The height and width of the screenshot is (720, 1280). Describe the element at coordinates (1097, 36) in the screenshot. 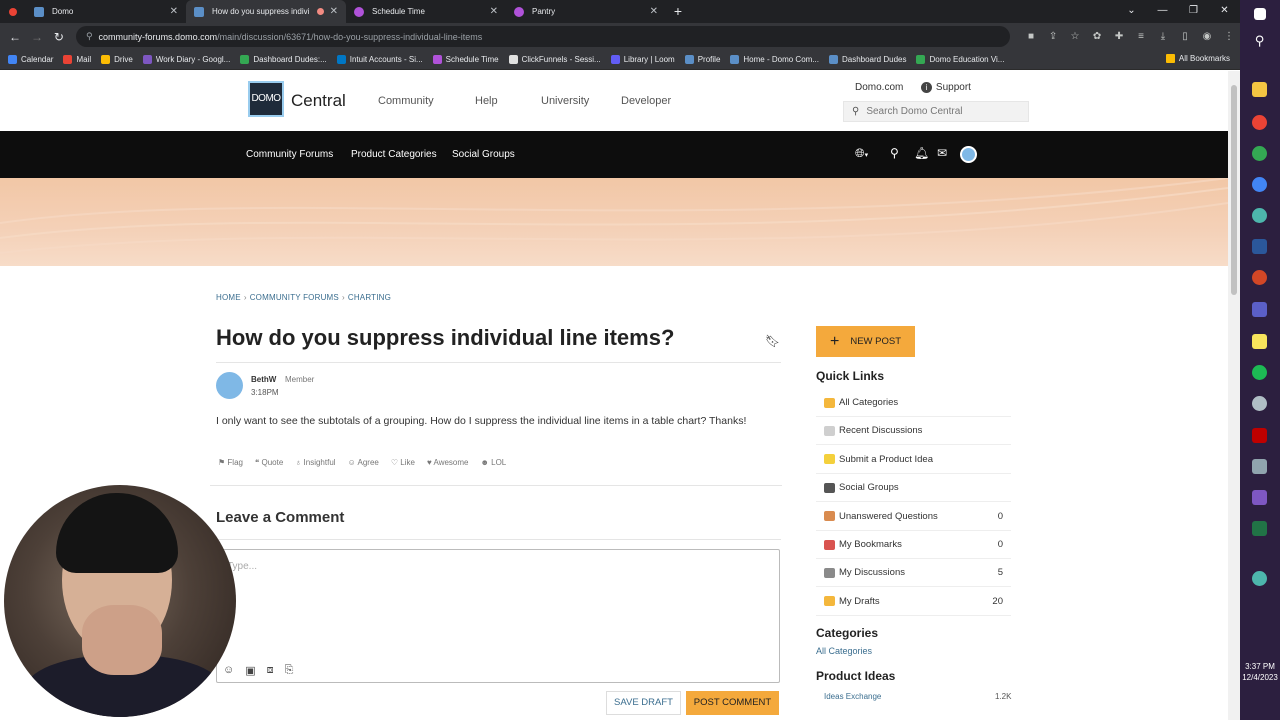

I see `extension-icon: ✿` at that location.